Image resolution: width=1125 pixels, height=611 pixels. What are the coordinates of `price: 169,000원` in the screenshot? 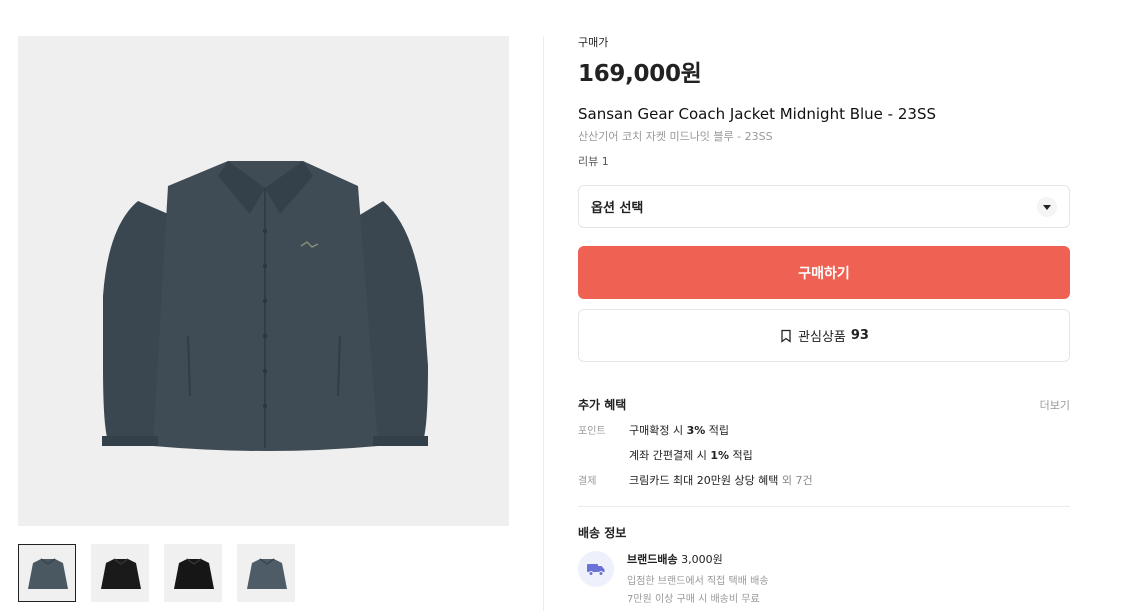 It's located at (640, 74).